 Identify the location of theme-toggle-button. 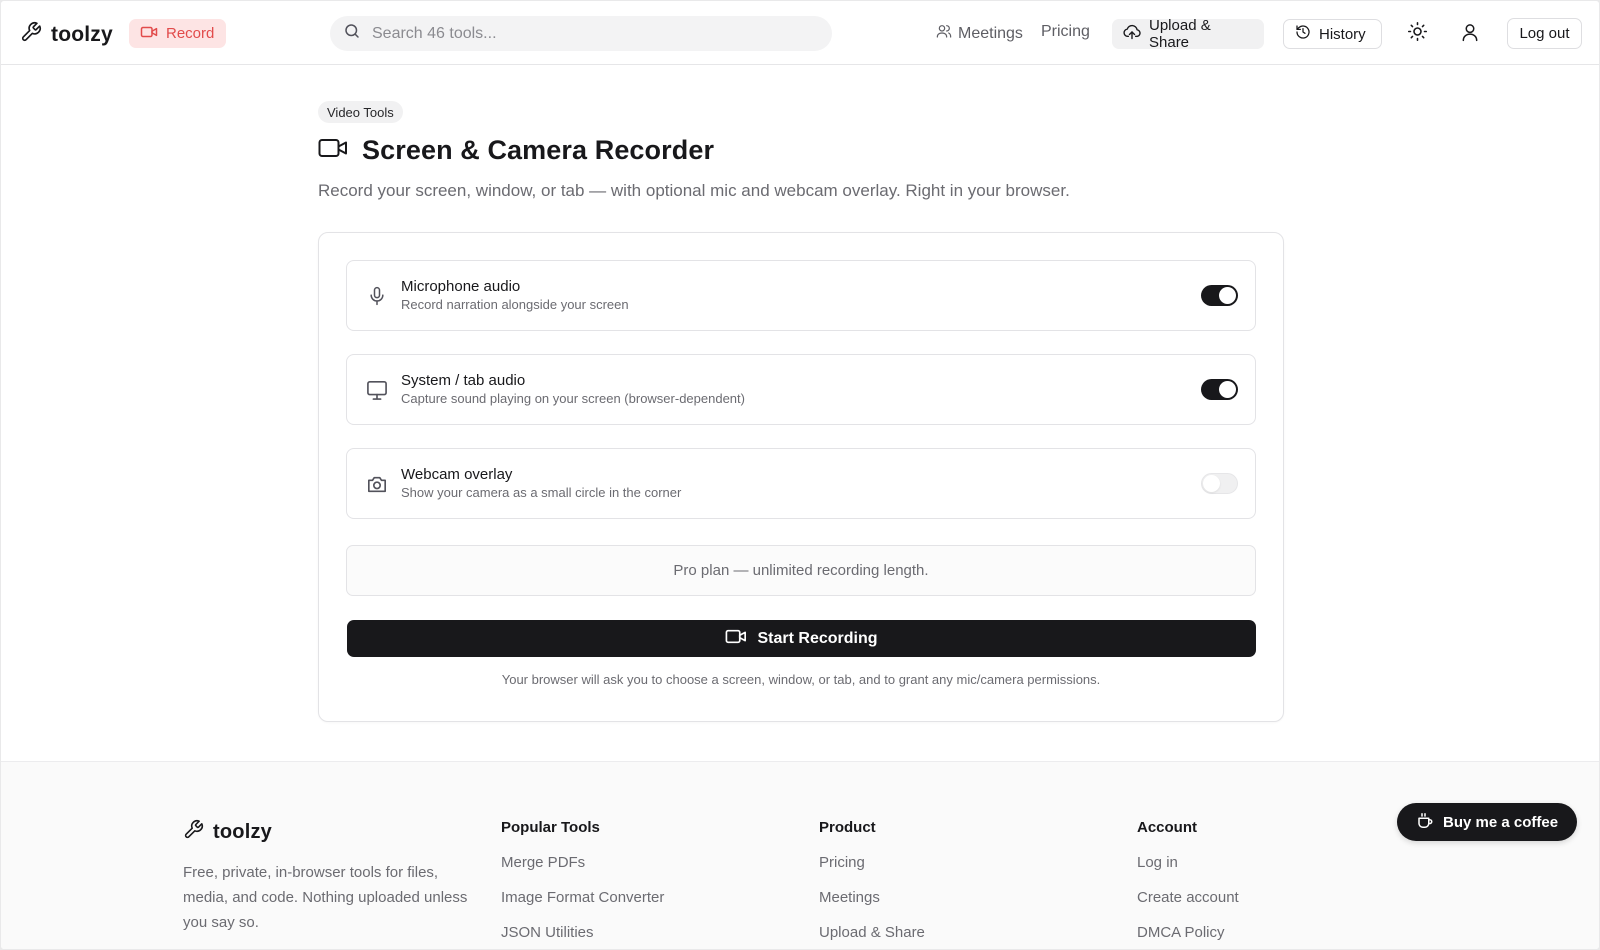
(1417, 34).